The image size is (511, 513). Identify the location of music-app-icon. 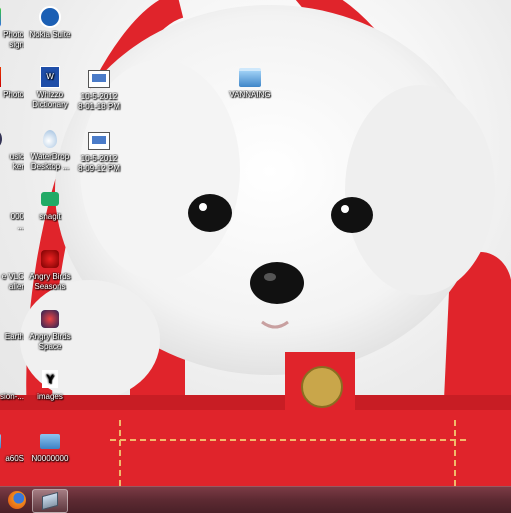
(1, 139).